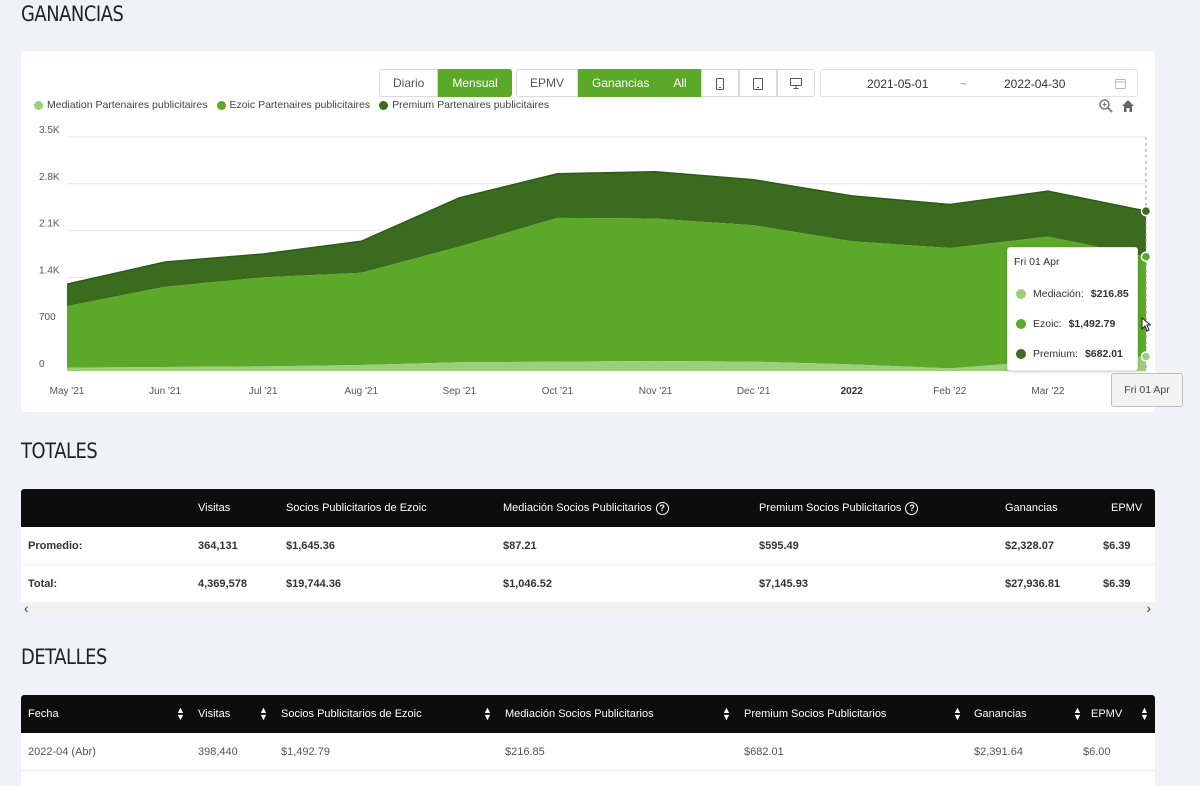  I want to click on y-tick-label: 3.5K, so click(49, 130).